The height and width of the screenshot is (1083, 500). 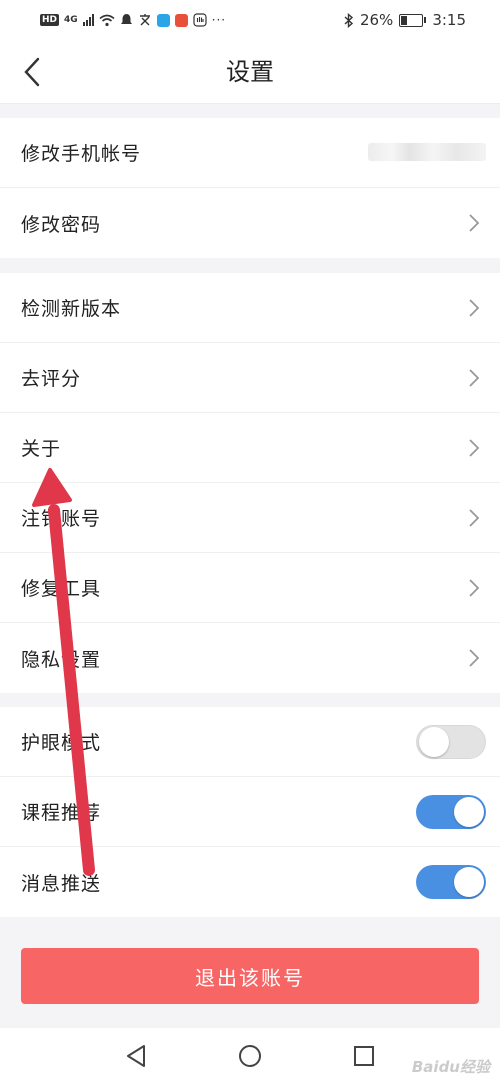 What do you see at coordinates (88, 20) in the screenshot?
I see `signal-icon` at bounding box center [88, 20].